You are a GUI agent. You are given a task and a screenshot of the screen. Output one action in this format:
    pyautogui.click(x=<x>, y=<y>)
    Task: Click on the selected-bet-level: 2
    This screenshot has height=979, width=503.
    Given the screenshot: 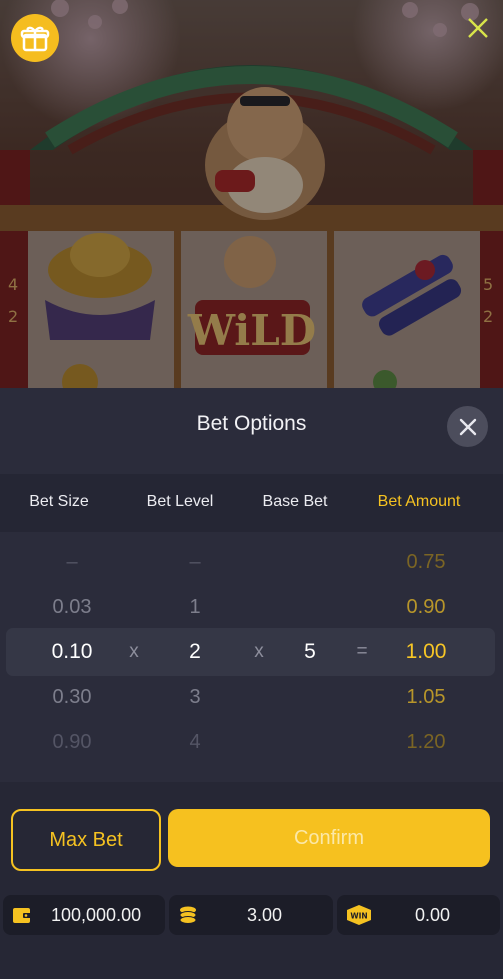 What is the action you would take?
    pyautogui.click(x=195, y=652)
    